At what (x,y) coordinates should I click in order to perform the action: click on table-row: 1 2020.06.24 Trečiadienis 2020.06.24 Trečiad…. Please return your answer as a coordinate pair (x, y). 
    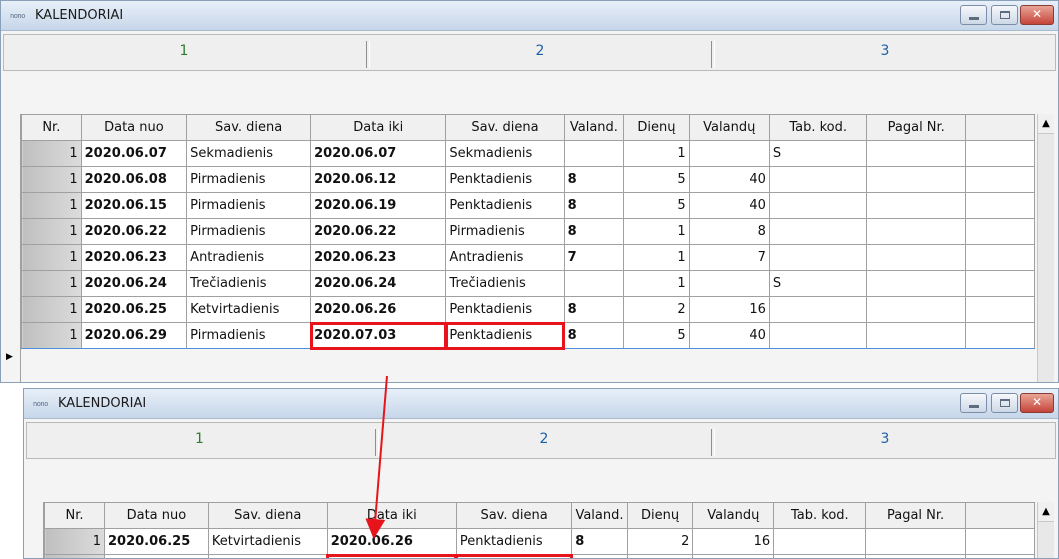
    Looking at the image, I should click on (528, 283).